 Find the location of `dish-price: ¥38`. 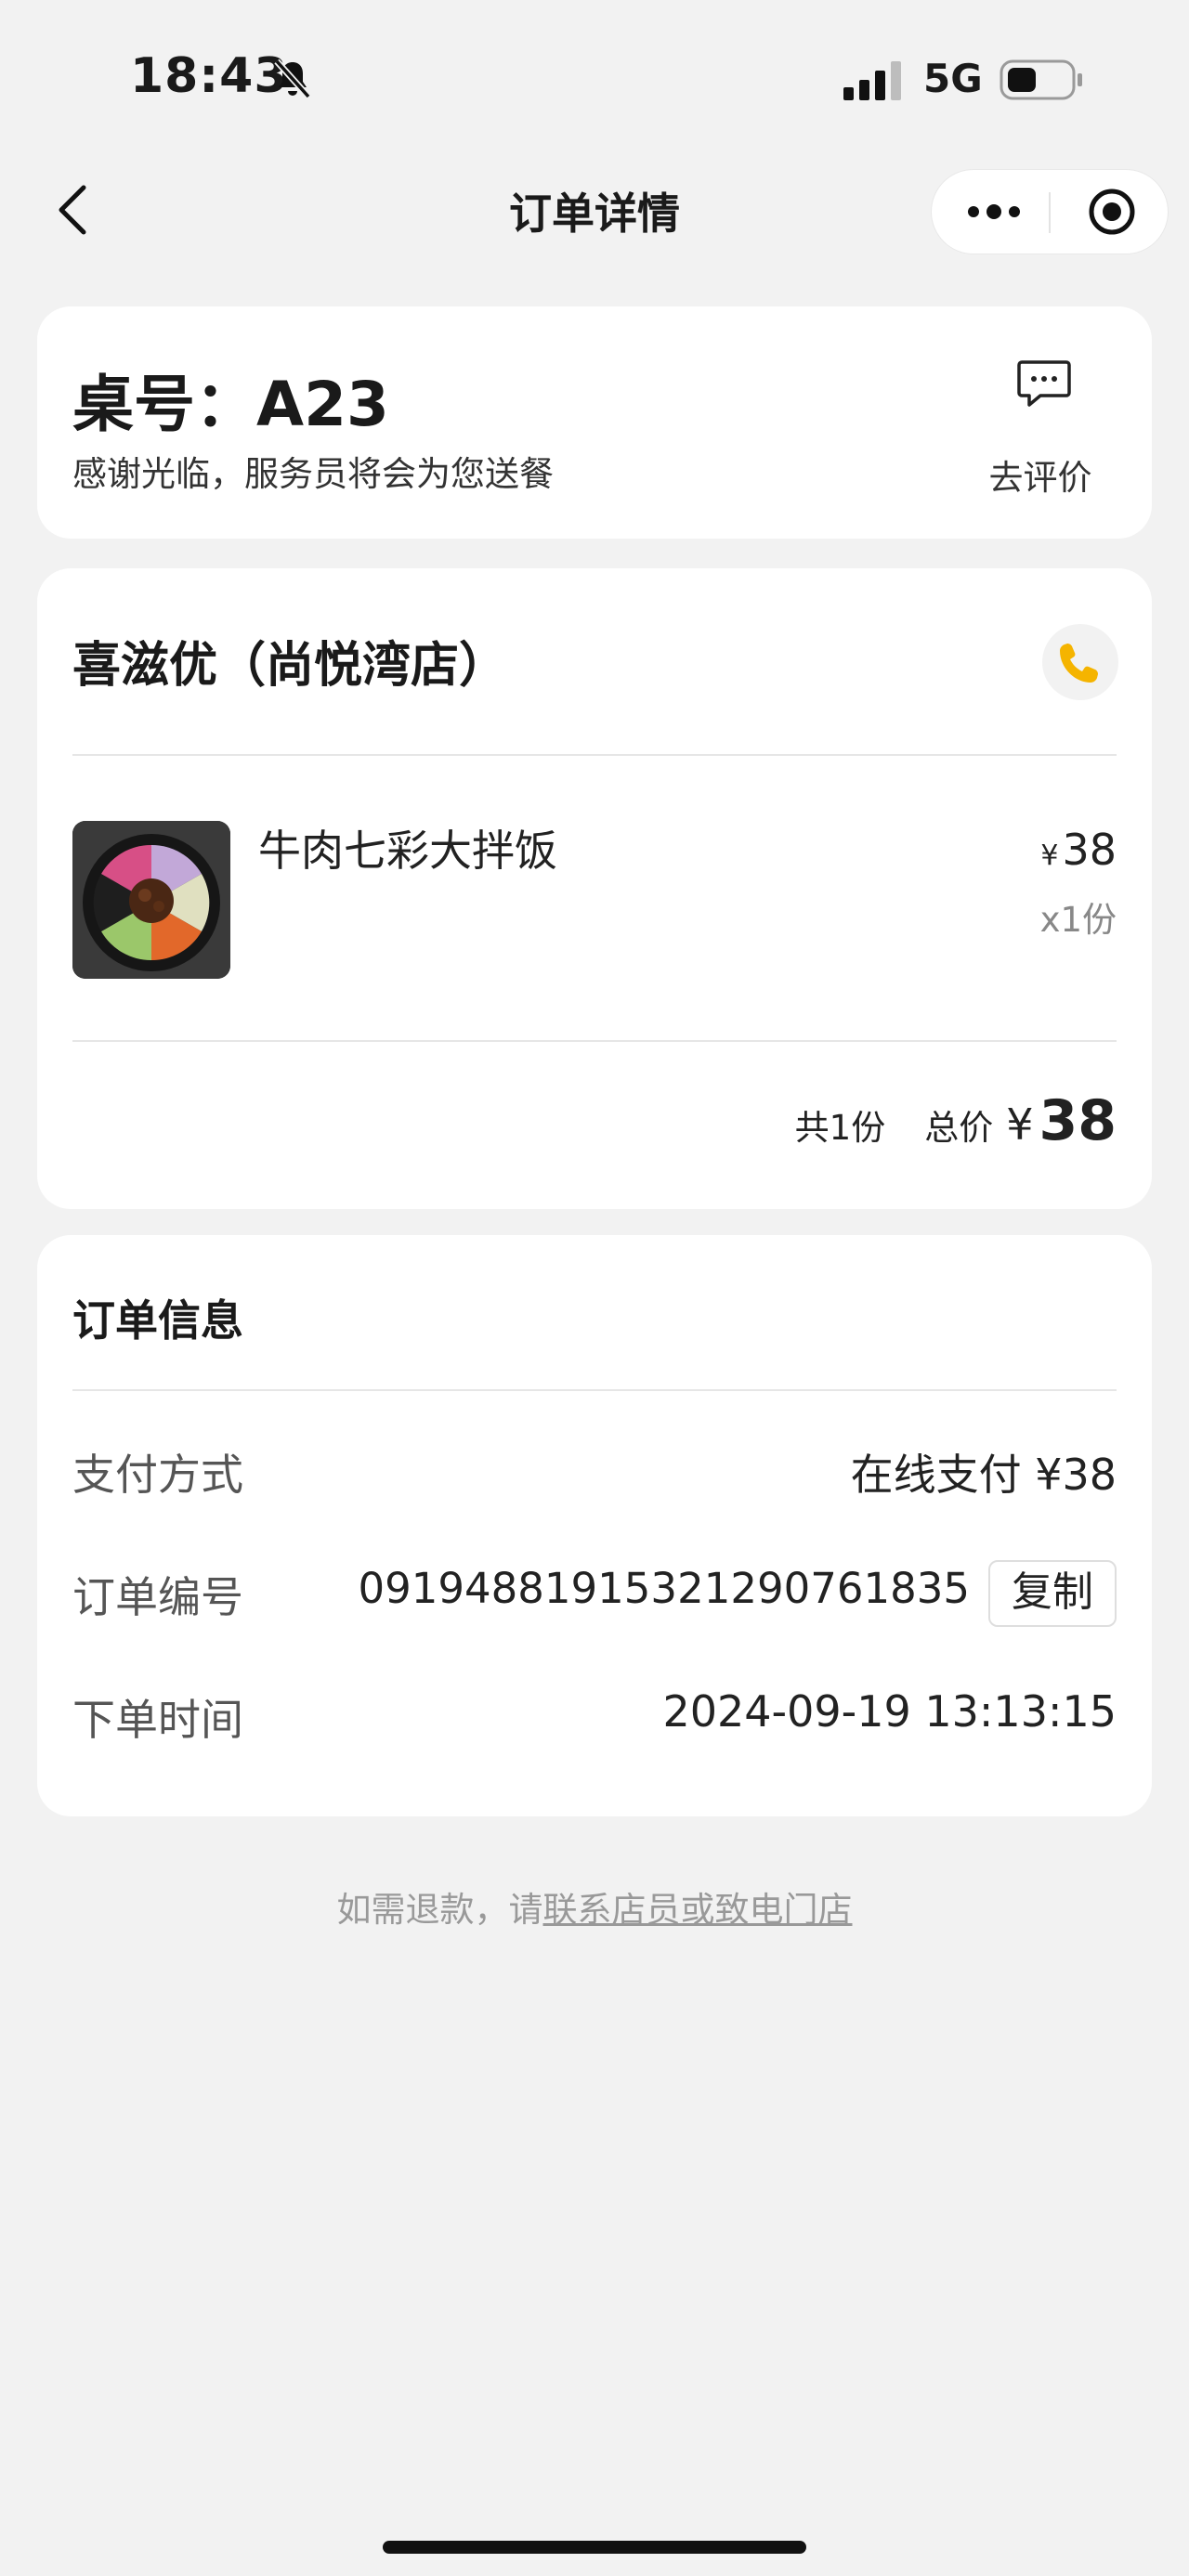

dish-price: ¥38 is located at coordinates (1079, 850).